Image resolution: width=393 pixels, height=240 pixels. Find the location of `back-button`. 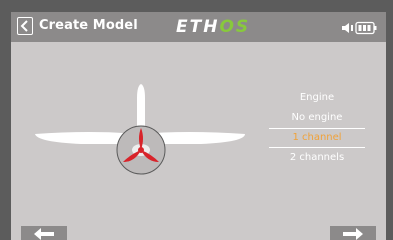

back-button is located at coordinates (25, 26).